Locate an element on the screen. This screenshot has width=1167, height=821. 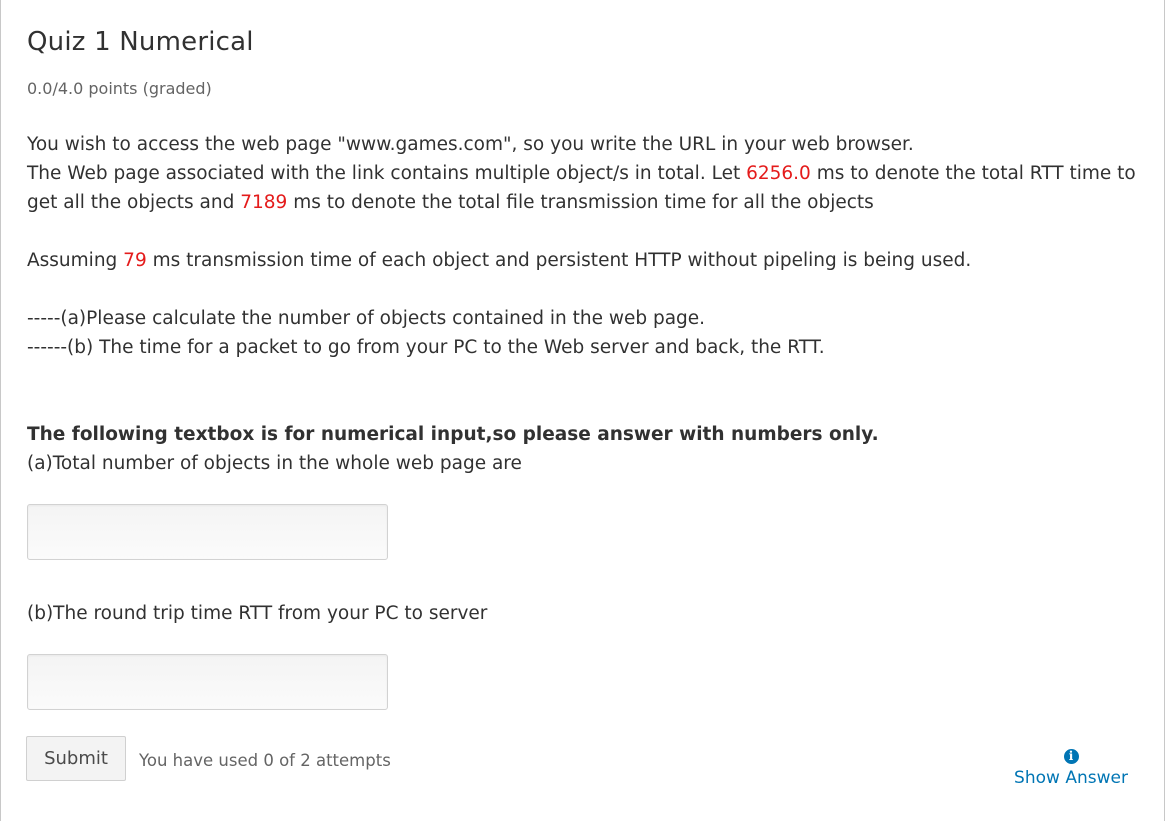
submit-button: Submit is located at coordinates (76, 758).